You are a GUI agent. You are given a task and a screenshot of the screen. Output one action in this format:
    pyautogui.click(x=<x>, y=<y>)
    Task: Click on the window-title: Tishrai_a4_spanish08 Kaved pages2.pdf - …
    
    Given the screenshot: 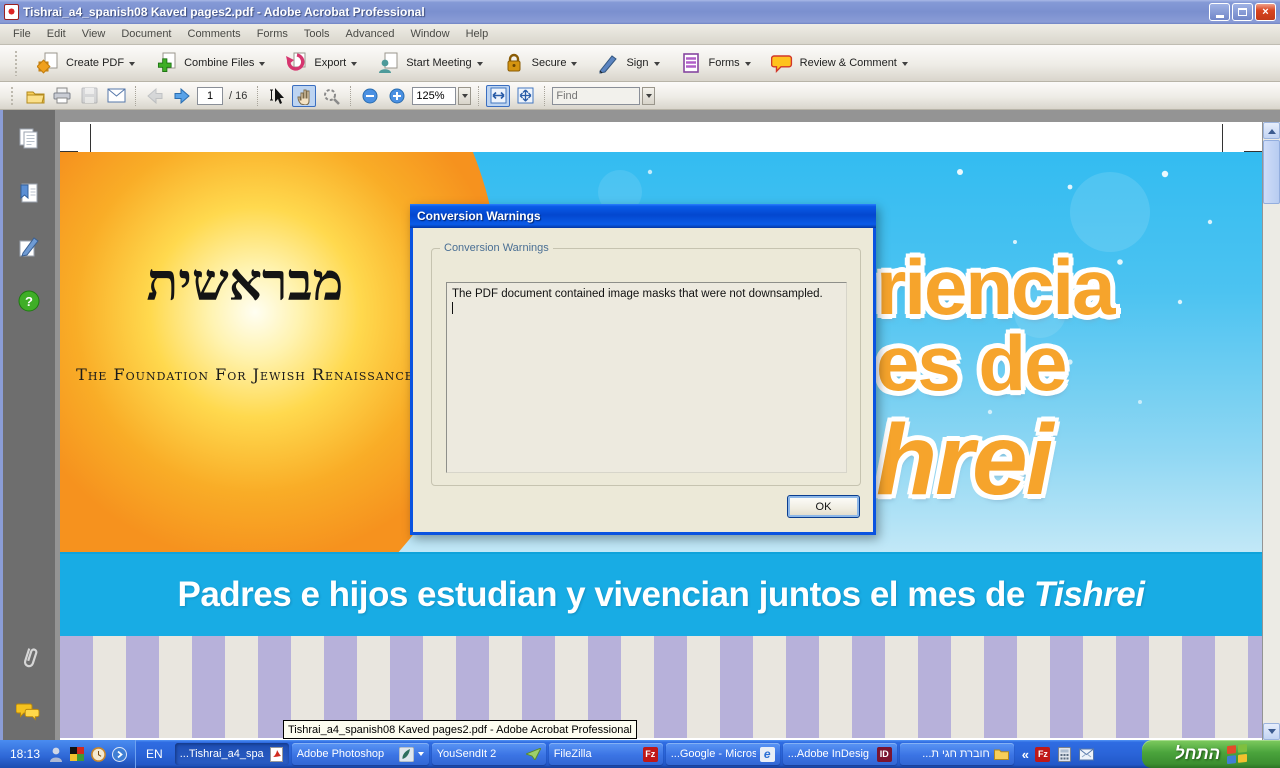 What is the action you would take?
    pyautogui.click(x=224, y=12)
    